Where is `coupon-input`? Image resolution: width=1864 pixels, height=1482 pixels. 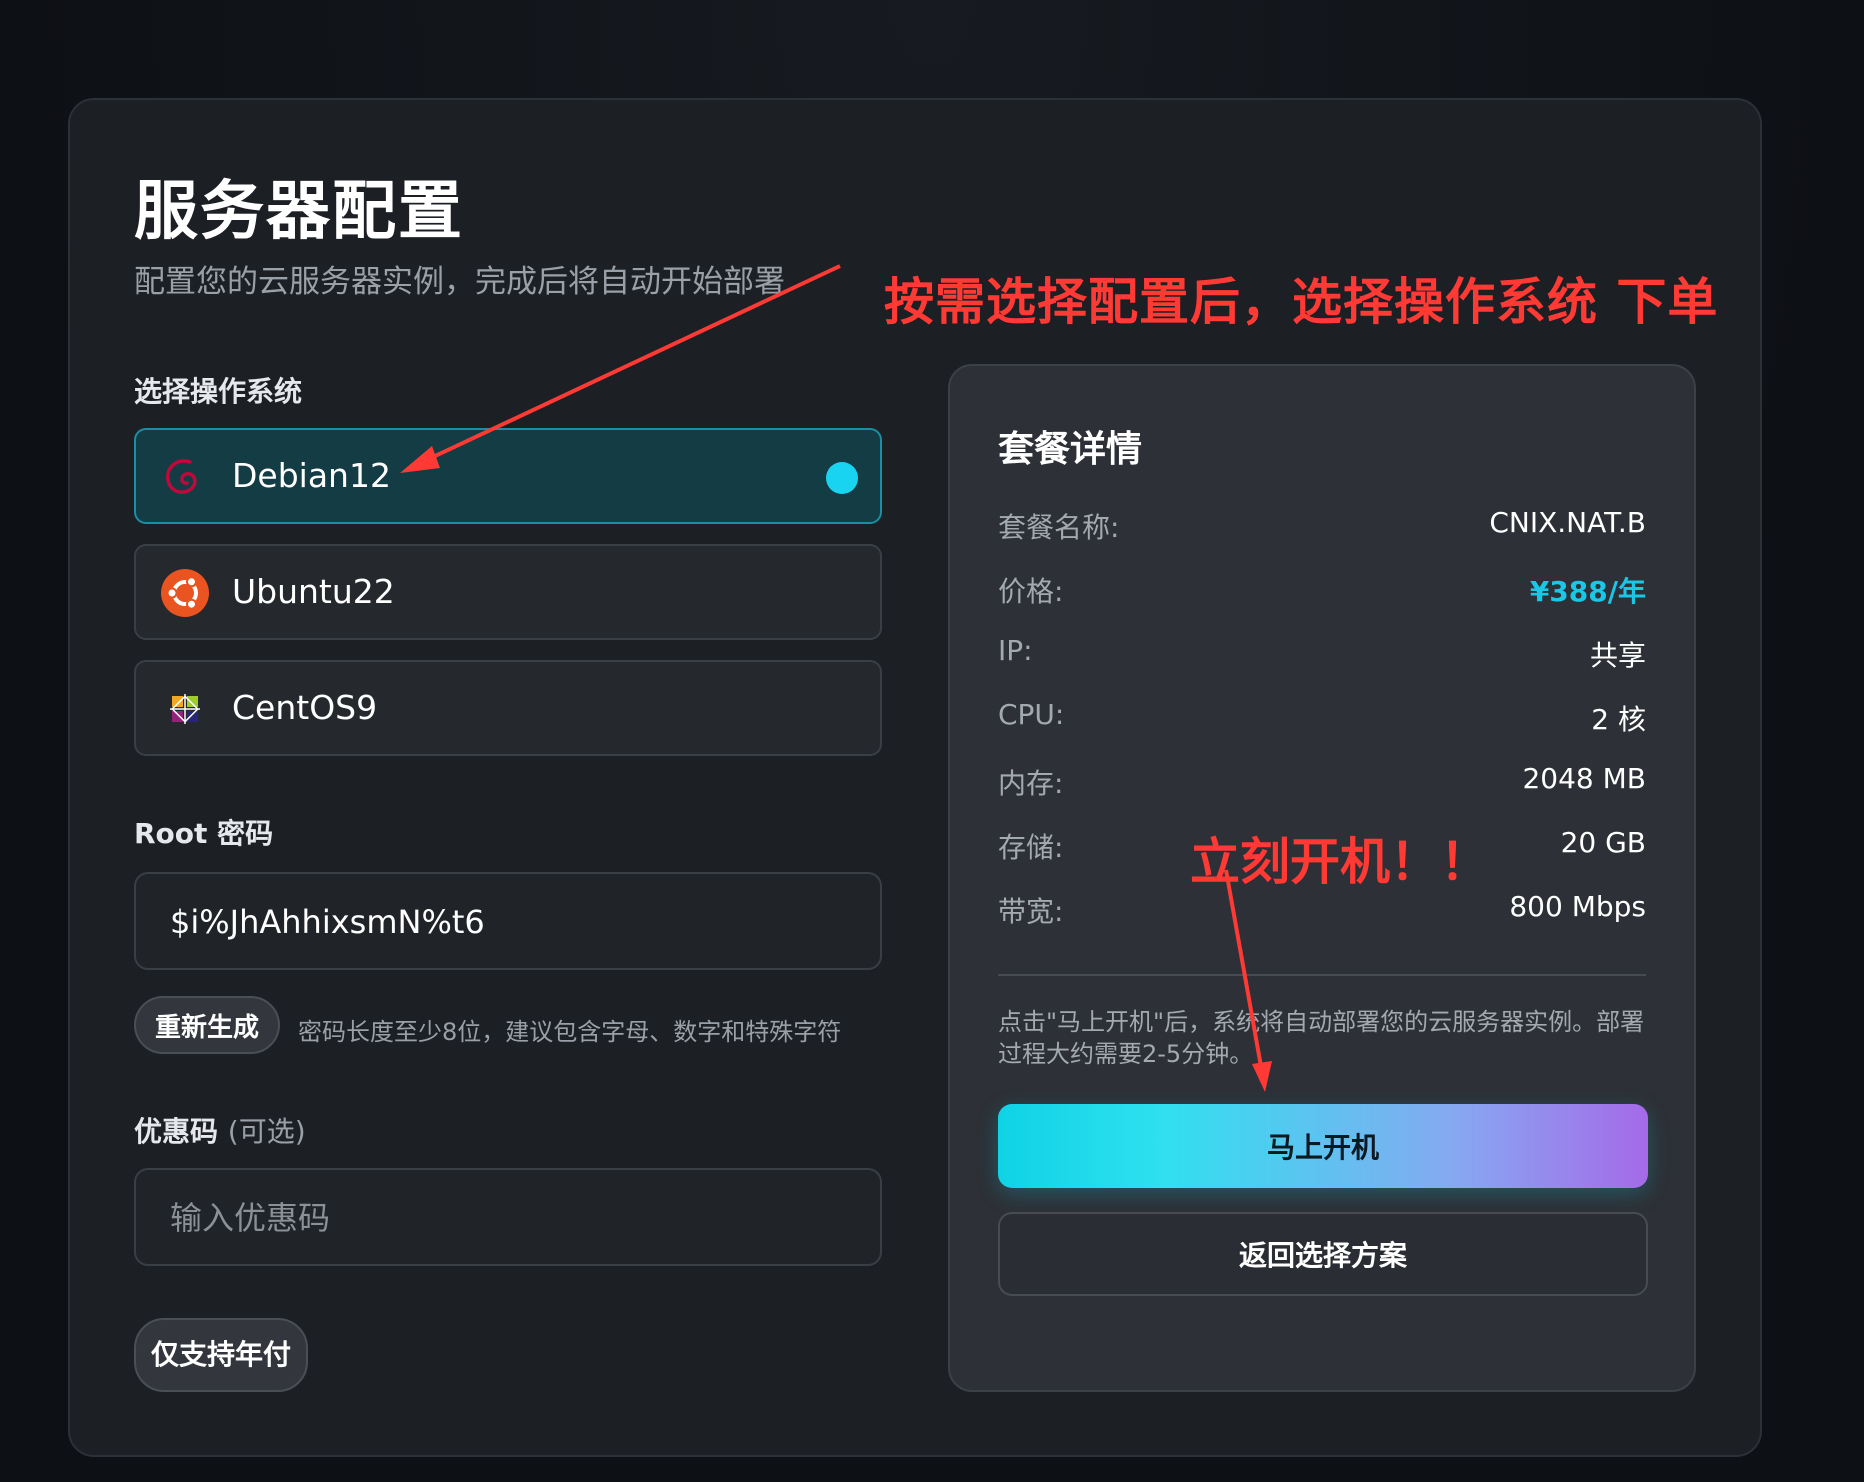 coupon-input is located at coordinates (510, 1218).